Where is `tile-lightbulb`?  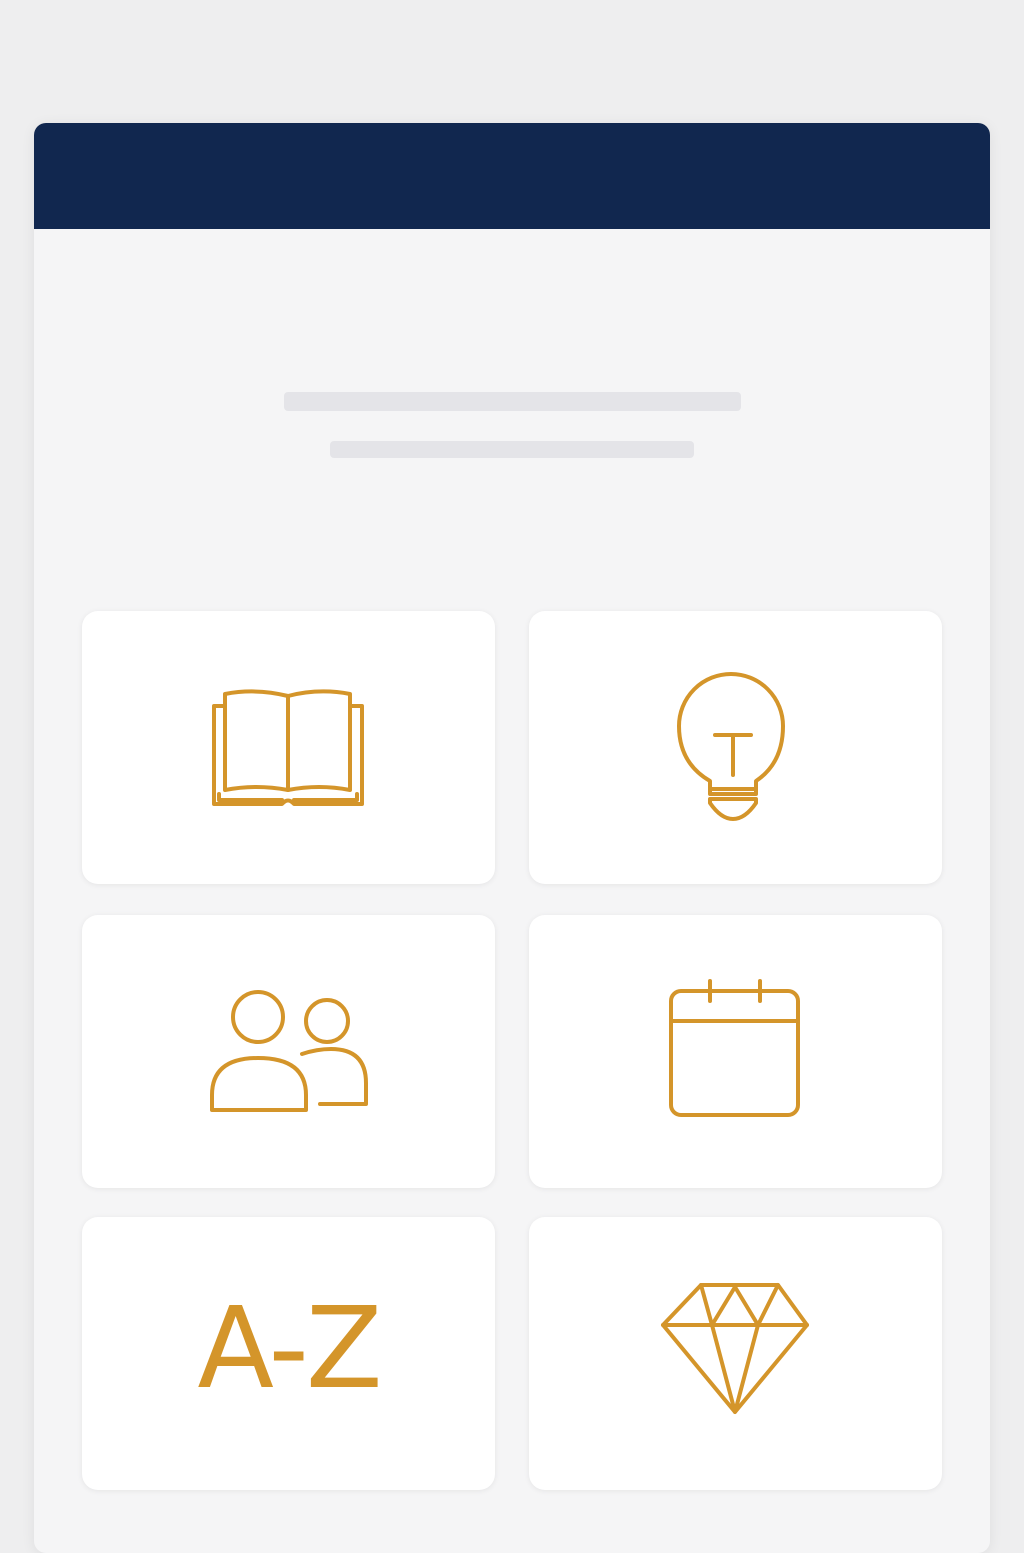 tile-lightbulb is located at coordinates (735, 747).